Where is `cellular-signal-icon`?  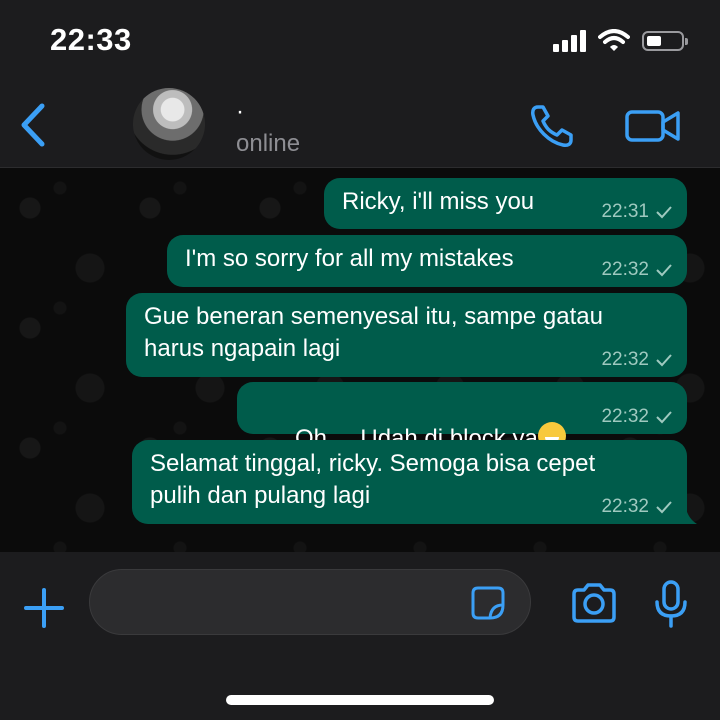
cellular-signal-icon is located at coordinates (569, 41).